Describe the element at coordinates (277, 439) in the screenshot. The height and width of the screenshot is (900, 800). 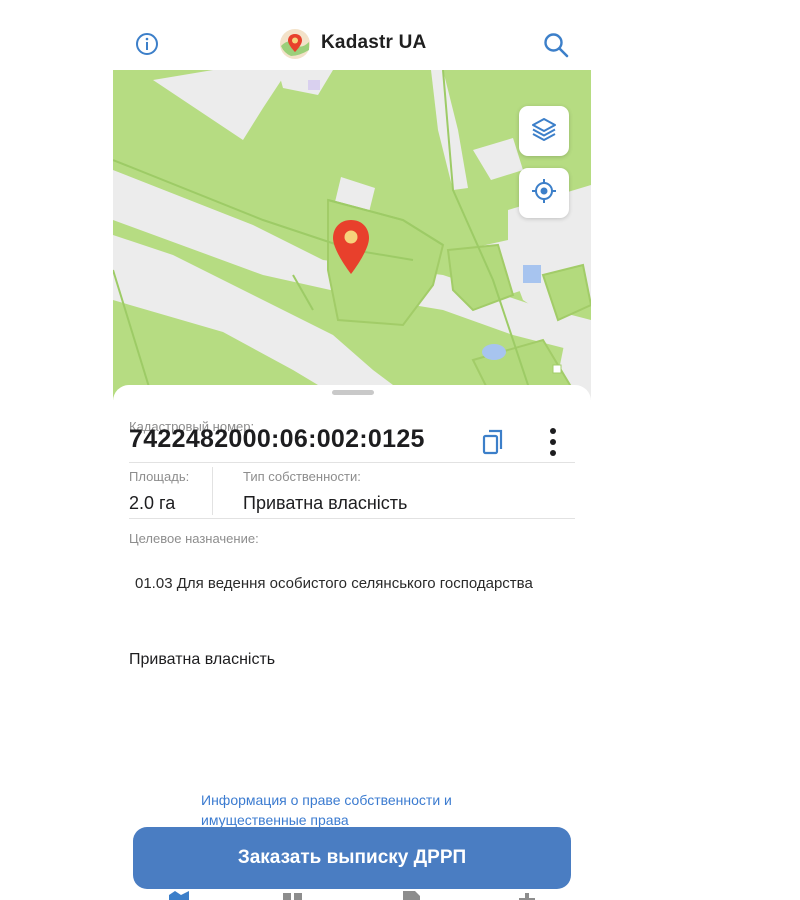
I see `cadastral-number: 7422482000:06:002:0125` at that location.